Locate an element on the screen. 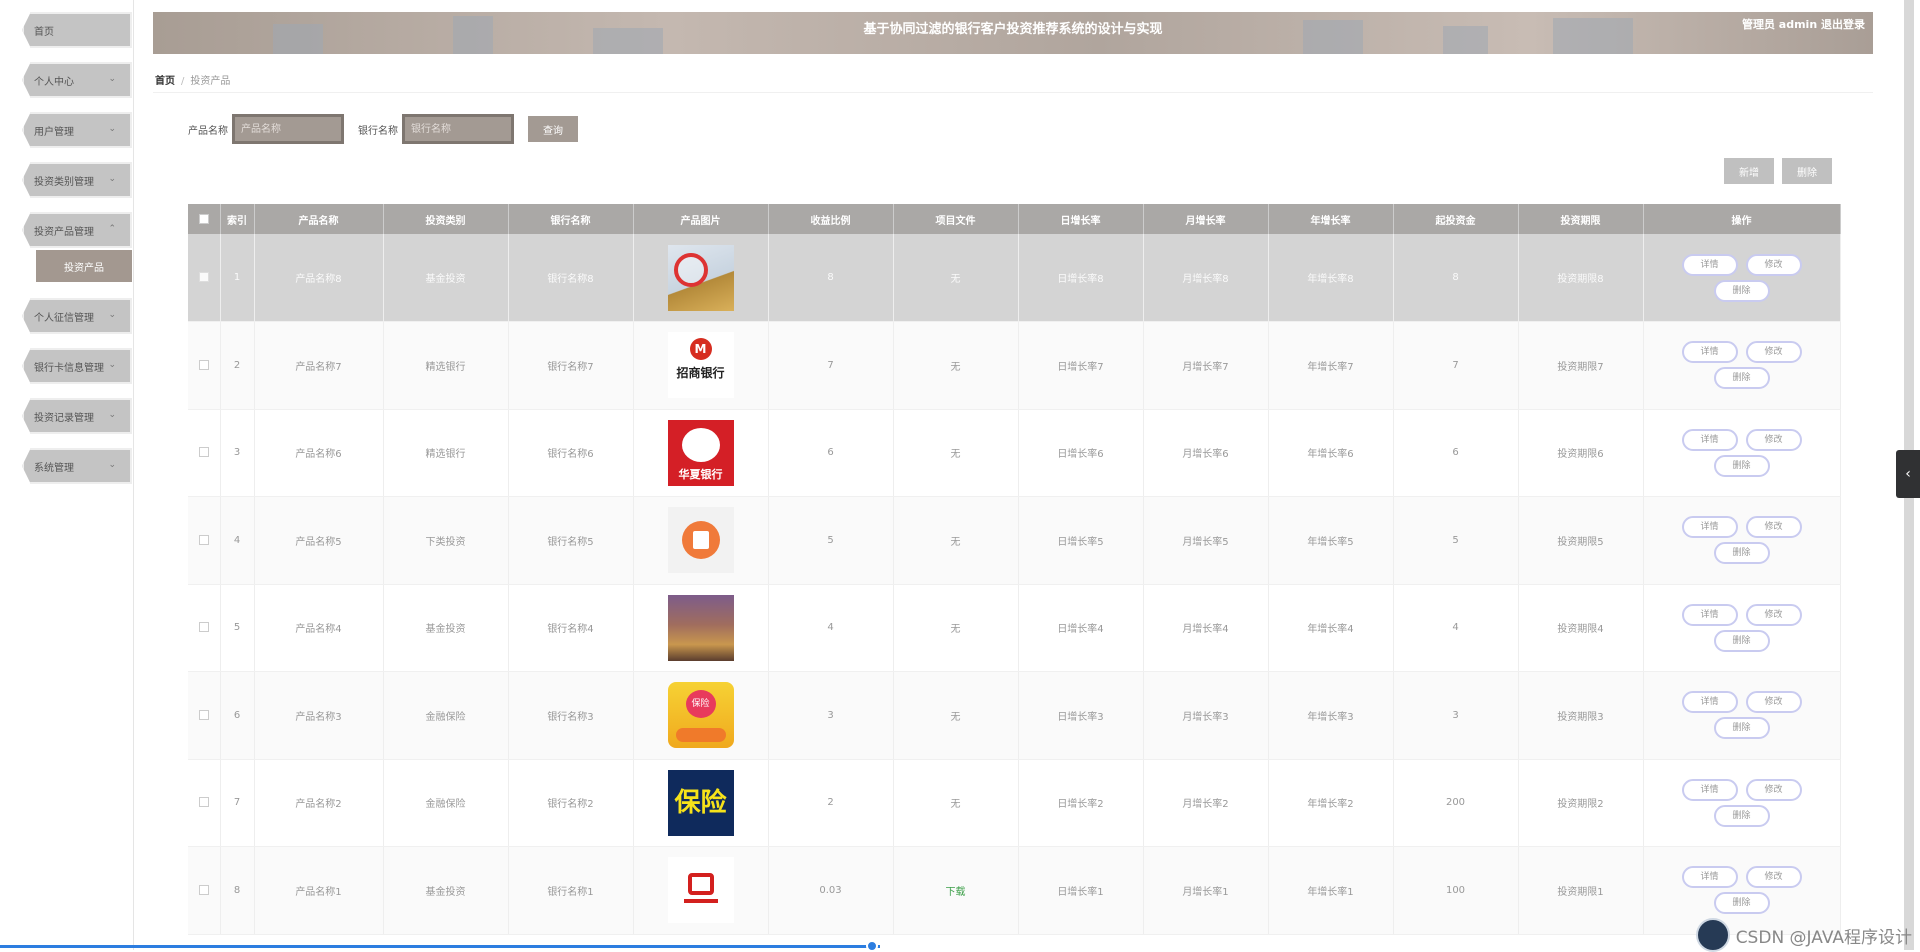 The height and width of the screenshot is (952, 1920). ratio-cell: 3 is located at coordinates (831, 715).